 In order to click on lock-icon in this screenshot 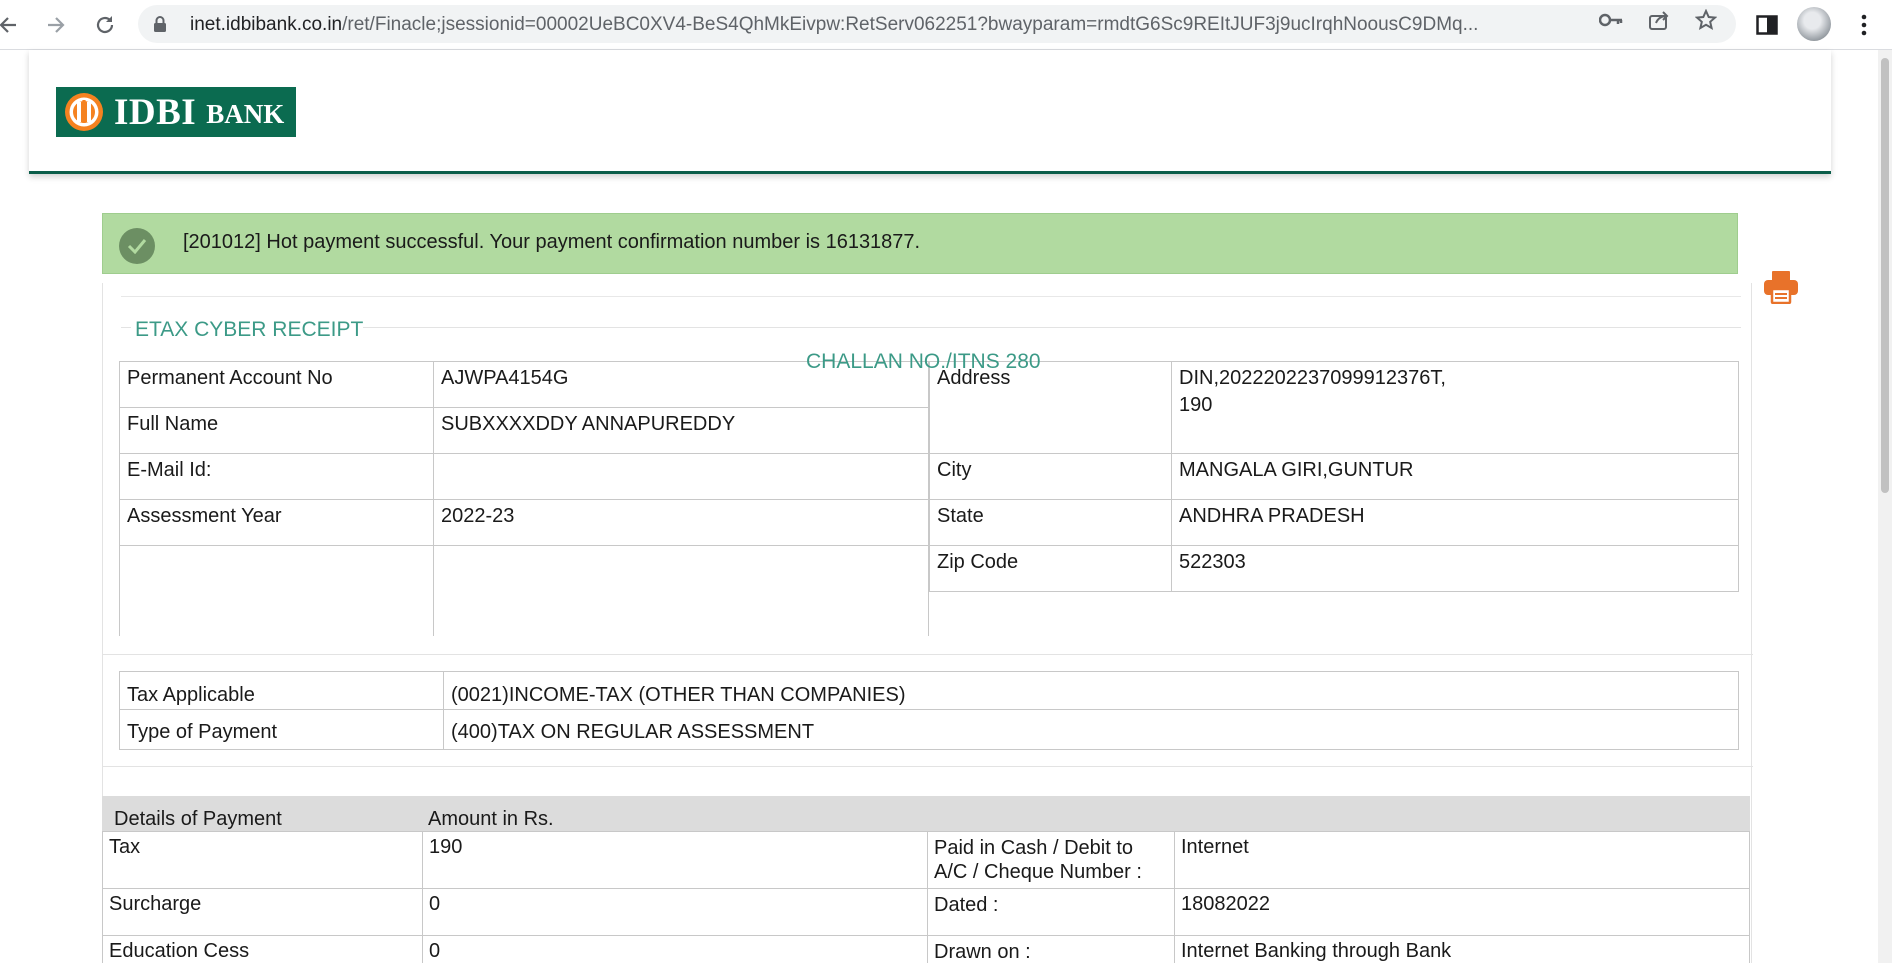, I will do `click(160, 26)`.